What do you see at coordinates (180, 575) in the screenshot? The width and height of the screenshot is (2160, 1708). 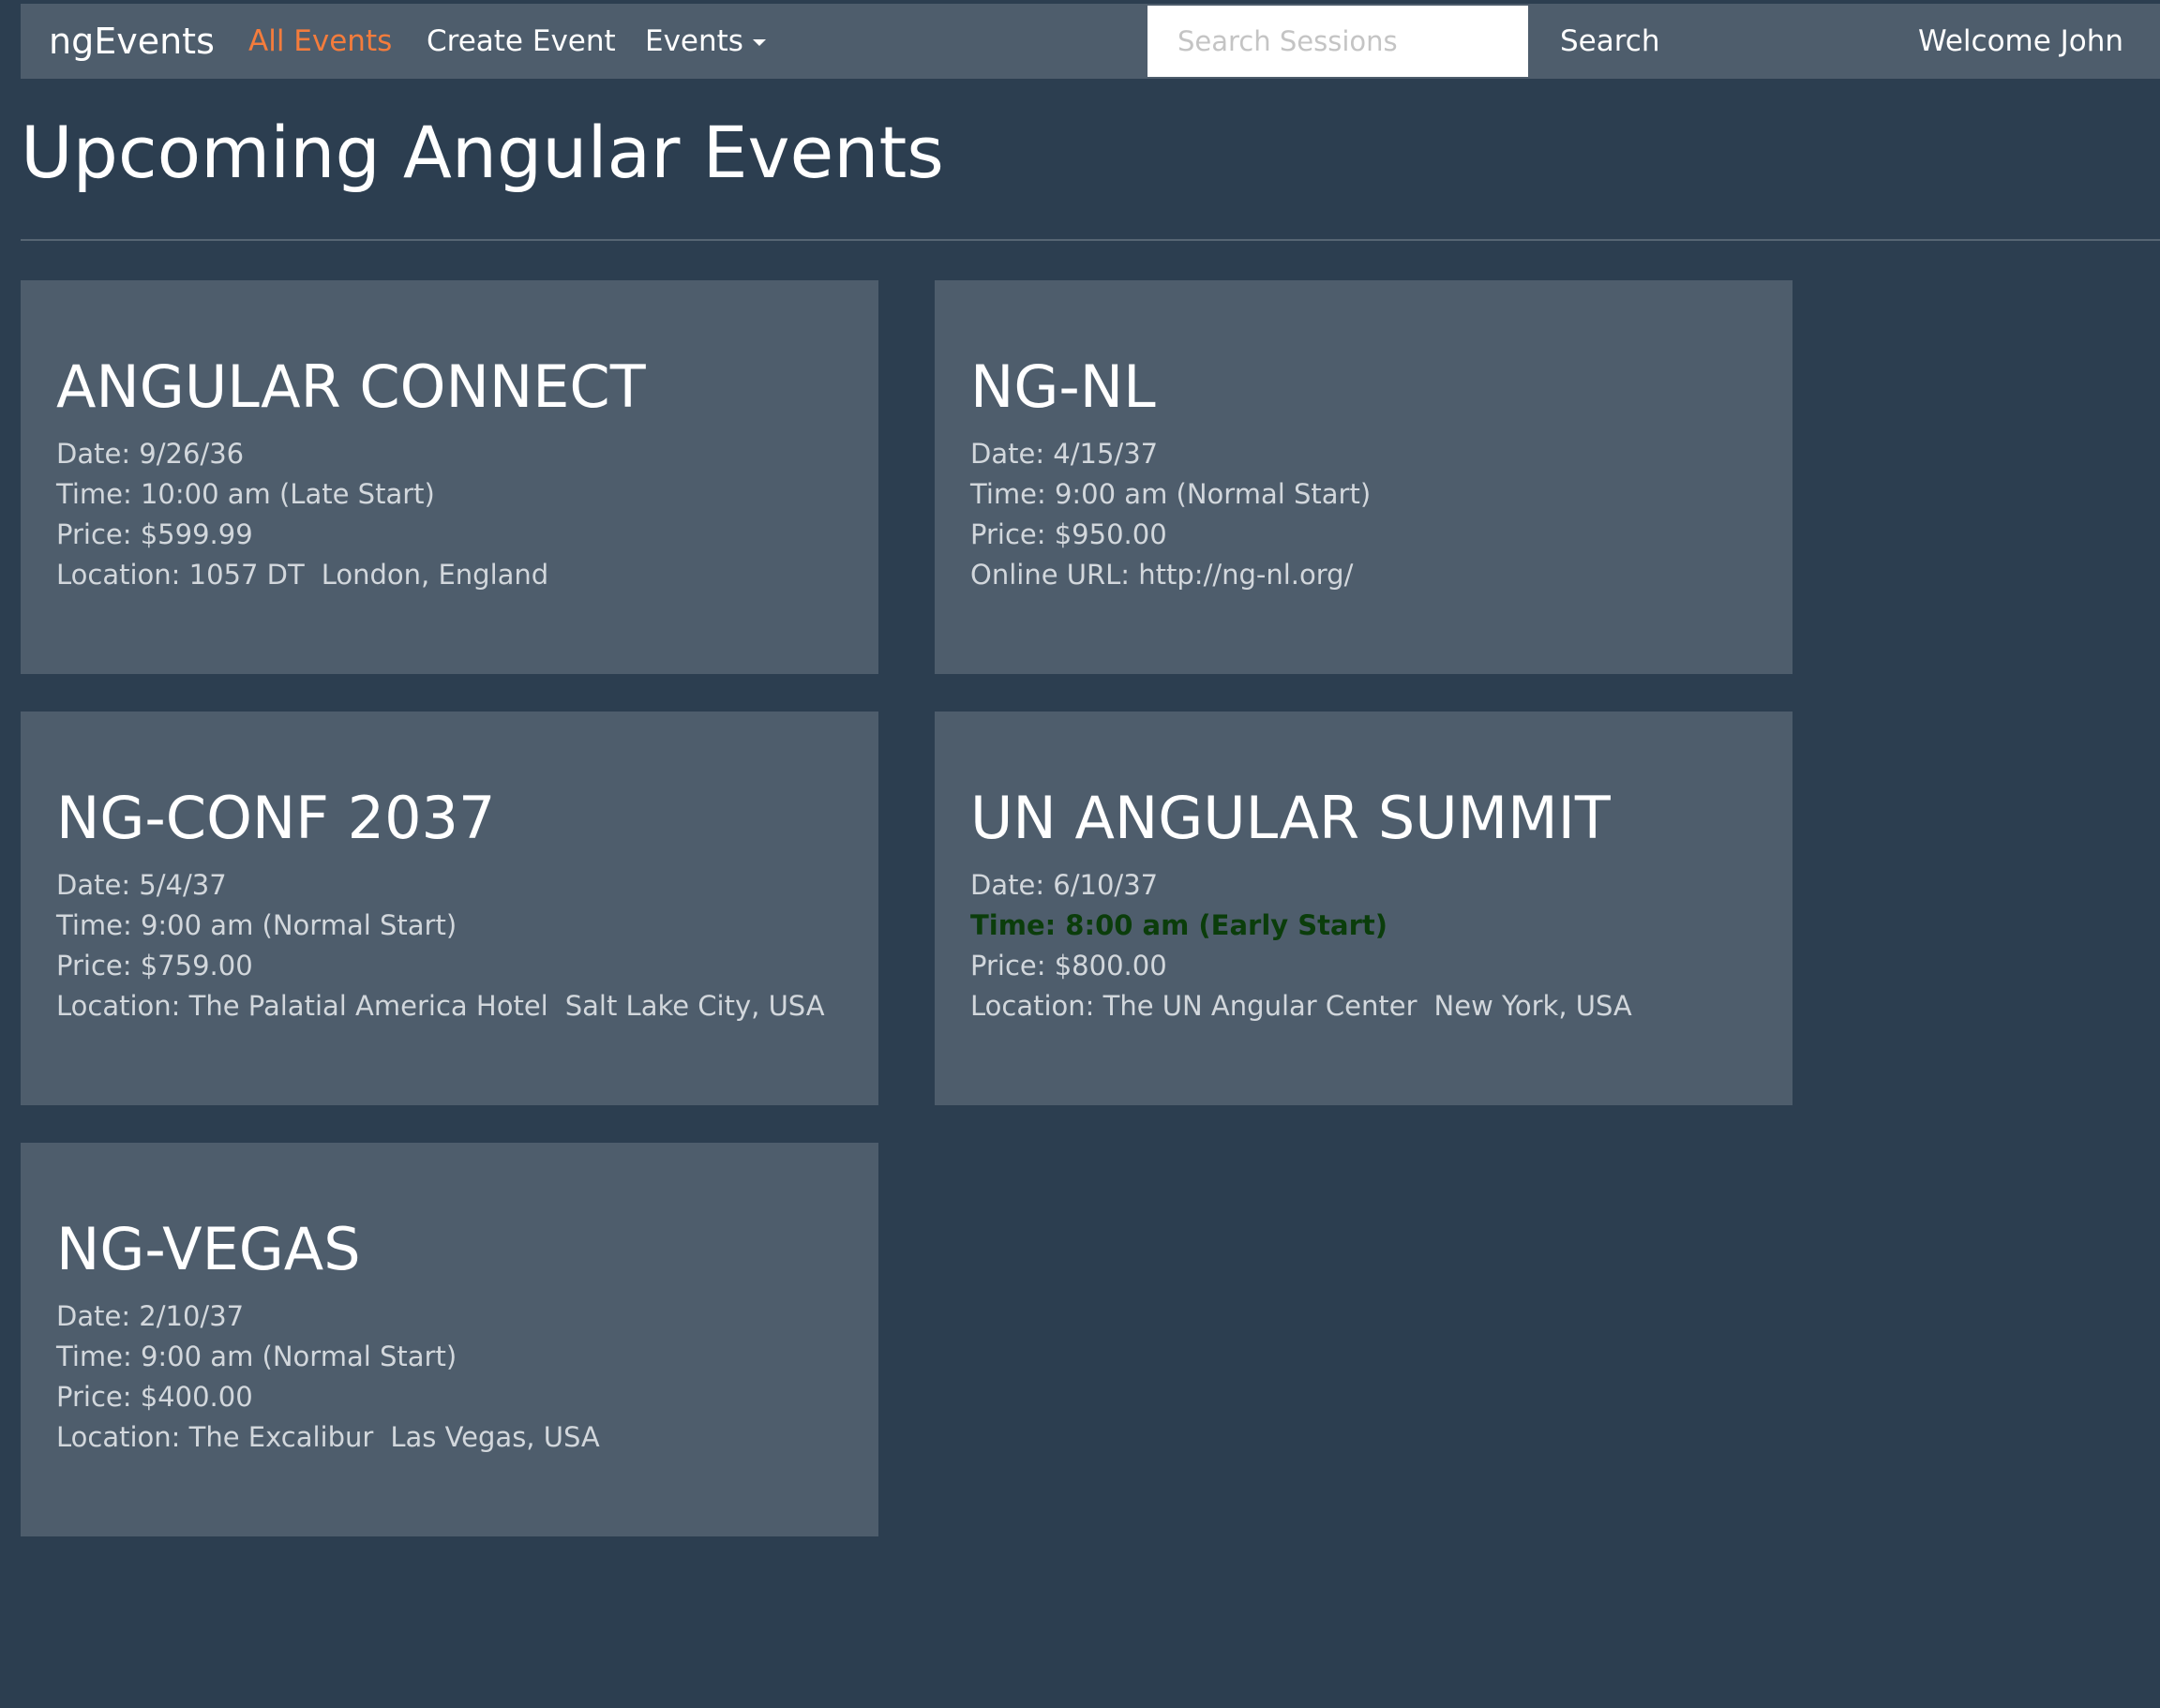 I see `event-location-address: Location: 1057 DT` at bounding box center [180, 575].